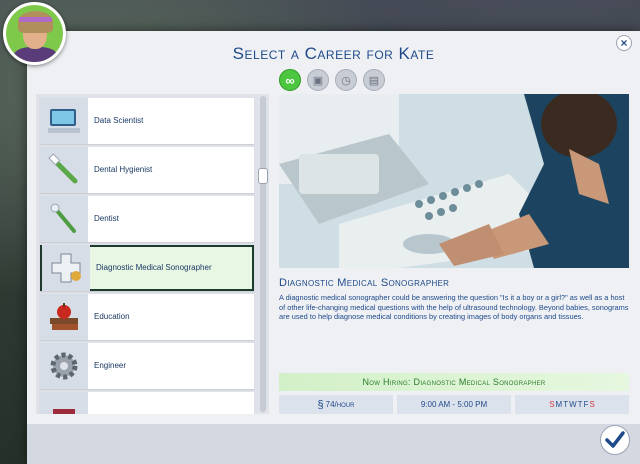  Describe the element at coordinates (147, 403) in the screenshot. I see `career-item-partial` at that location.